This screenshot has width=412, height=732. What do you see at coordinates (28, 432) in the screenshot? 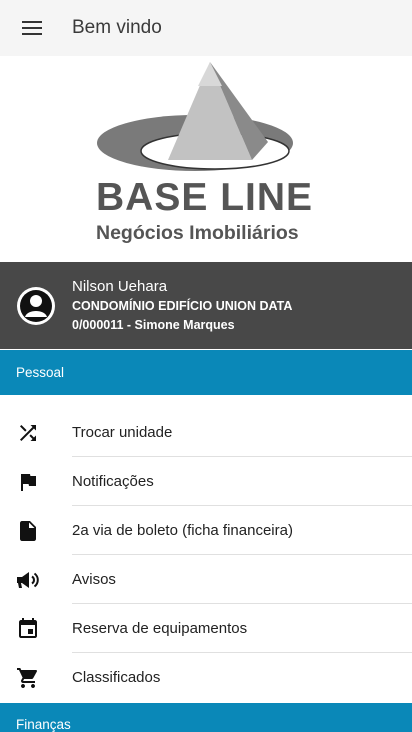
I see `shuffle-icon` at bounding box center [28, 432].